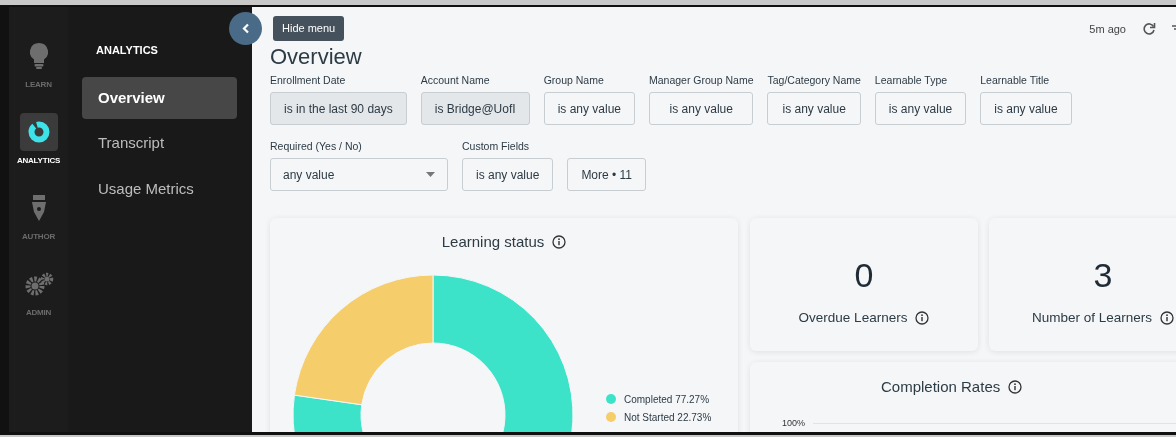 The height and width of the screenshot is (437, 1176). Describe the element at coordinates (667, 399) in the screenshot. I see `legend-label: Completed 77.27%` at that location.